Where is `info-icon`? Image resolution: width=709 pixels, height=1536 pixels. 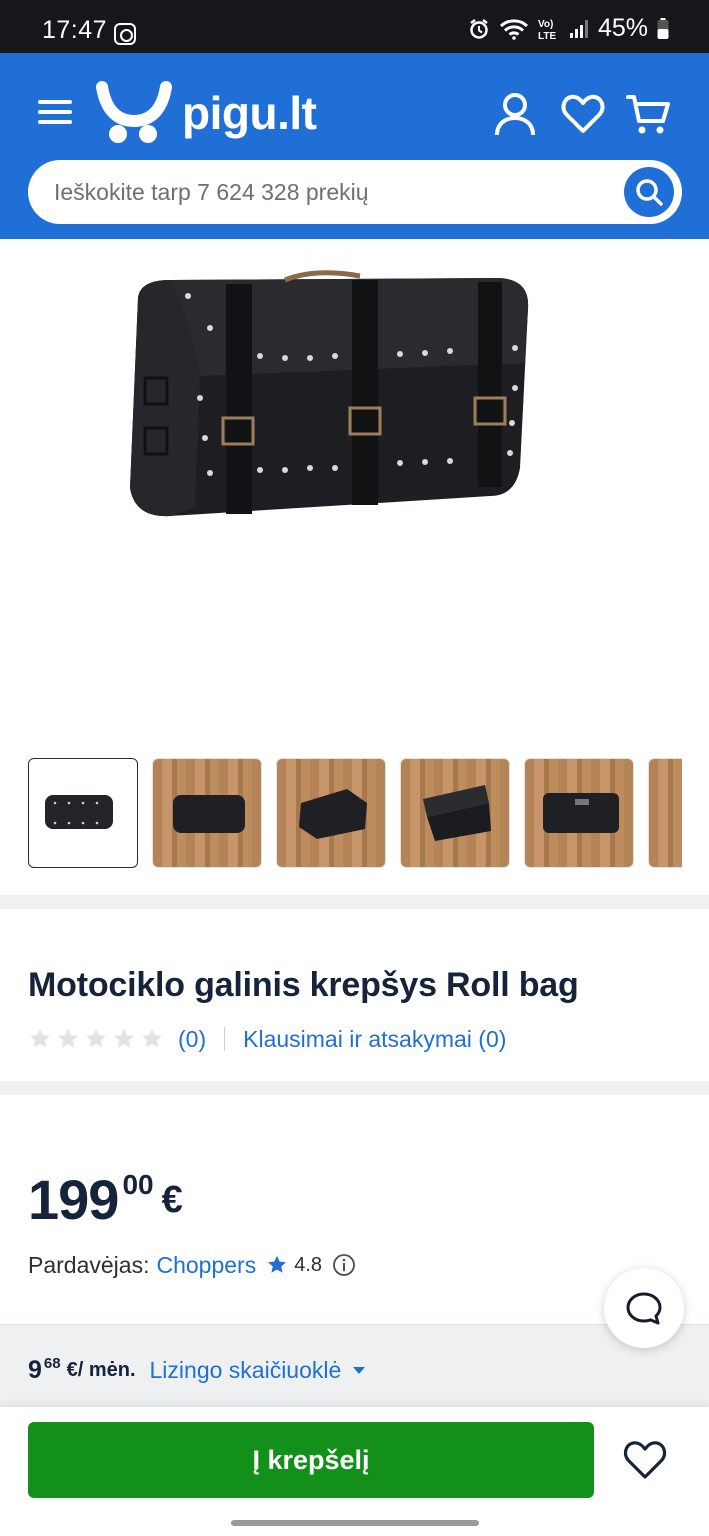
info-icon is located at coordinates (344, 1265).